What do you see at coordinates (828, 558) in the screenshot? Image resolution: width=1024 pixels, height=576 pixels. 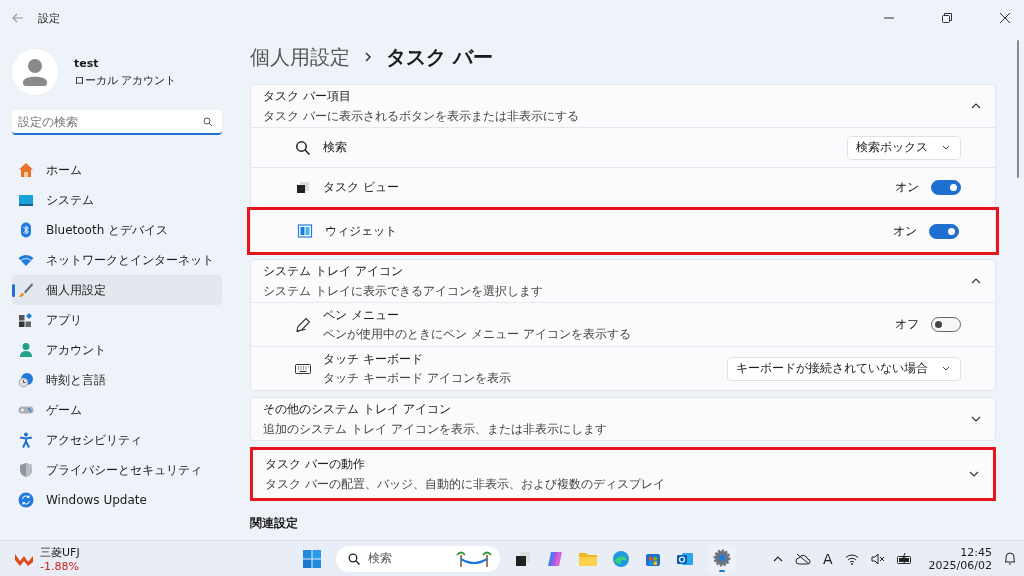 I see `ime-indicator: A` at bounding box center [828, 558].